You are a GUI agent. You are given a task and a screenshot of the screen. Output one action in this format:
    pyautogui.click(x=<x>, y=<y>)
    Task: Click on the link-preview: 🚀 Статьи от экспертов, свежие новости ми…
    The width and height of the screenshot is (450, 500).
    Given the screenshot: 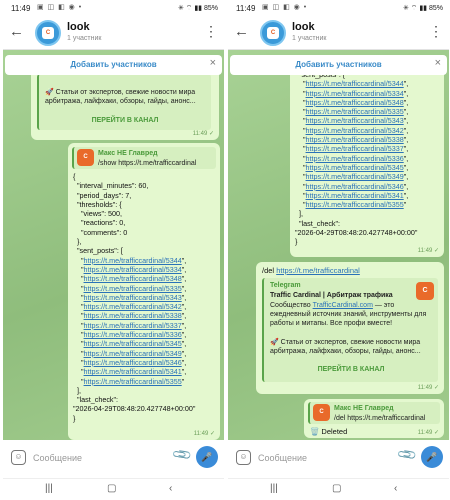 What is the action you would take?
    pyautogui.click(x=124, y=102)
    